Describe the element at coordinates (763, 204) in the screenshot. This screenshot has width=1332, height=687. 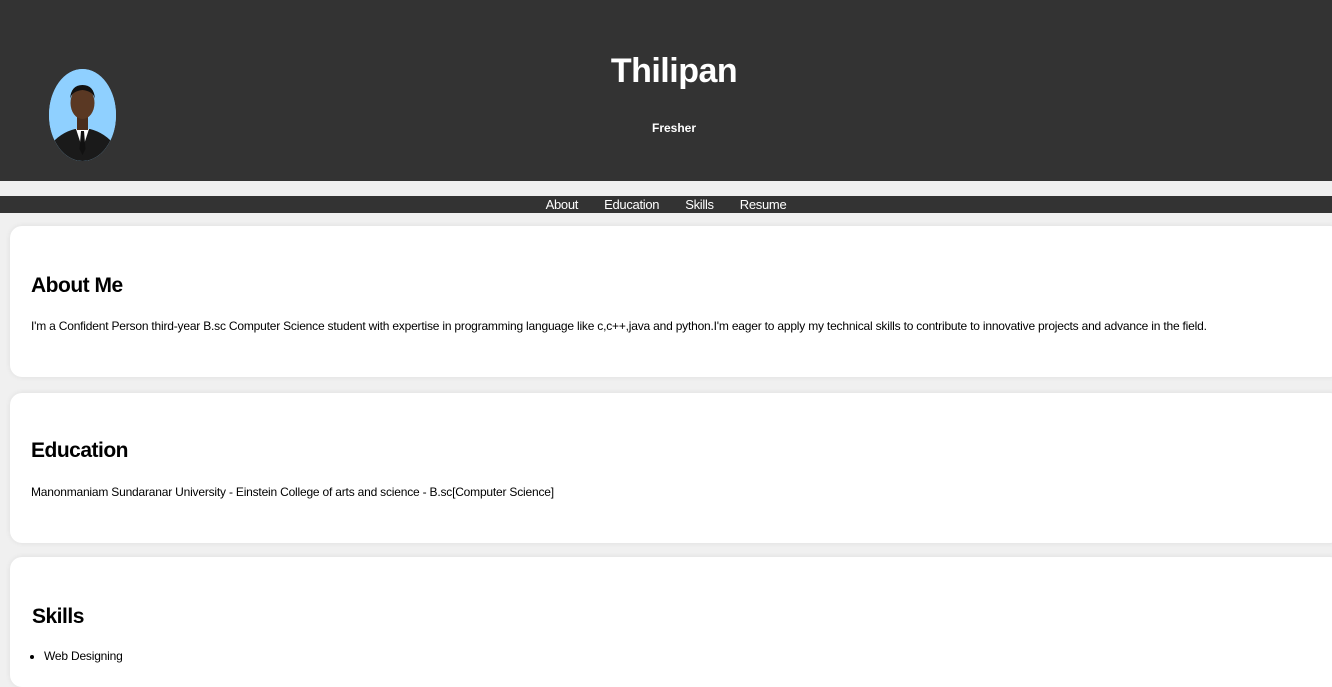
I see `nav-link-resume: Resume` at that location.